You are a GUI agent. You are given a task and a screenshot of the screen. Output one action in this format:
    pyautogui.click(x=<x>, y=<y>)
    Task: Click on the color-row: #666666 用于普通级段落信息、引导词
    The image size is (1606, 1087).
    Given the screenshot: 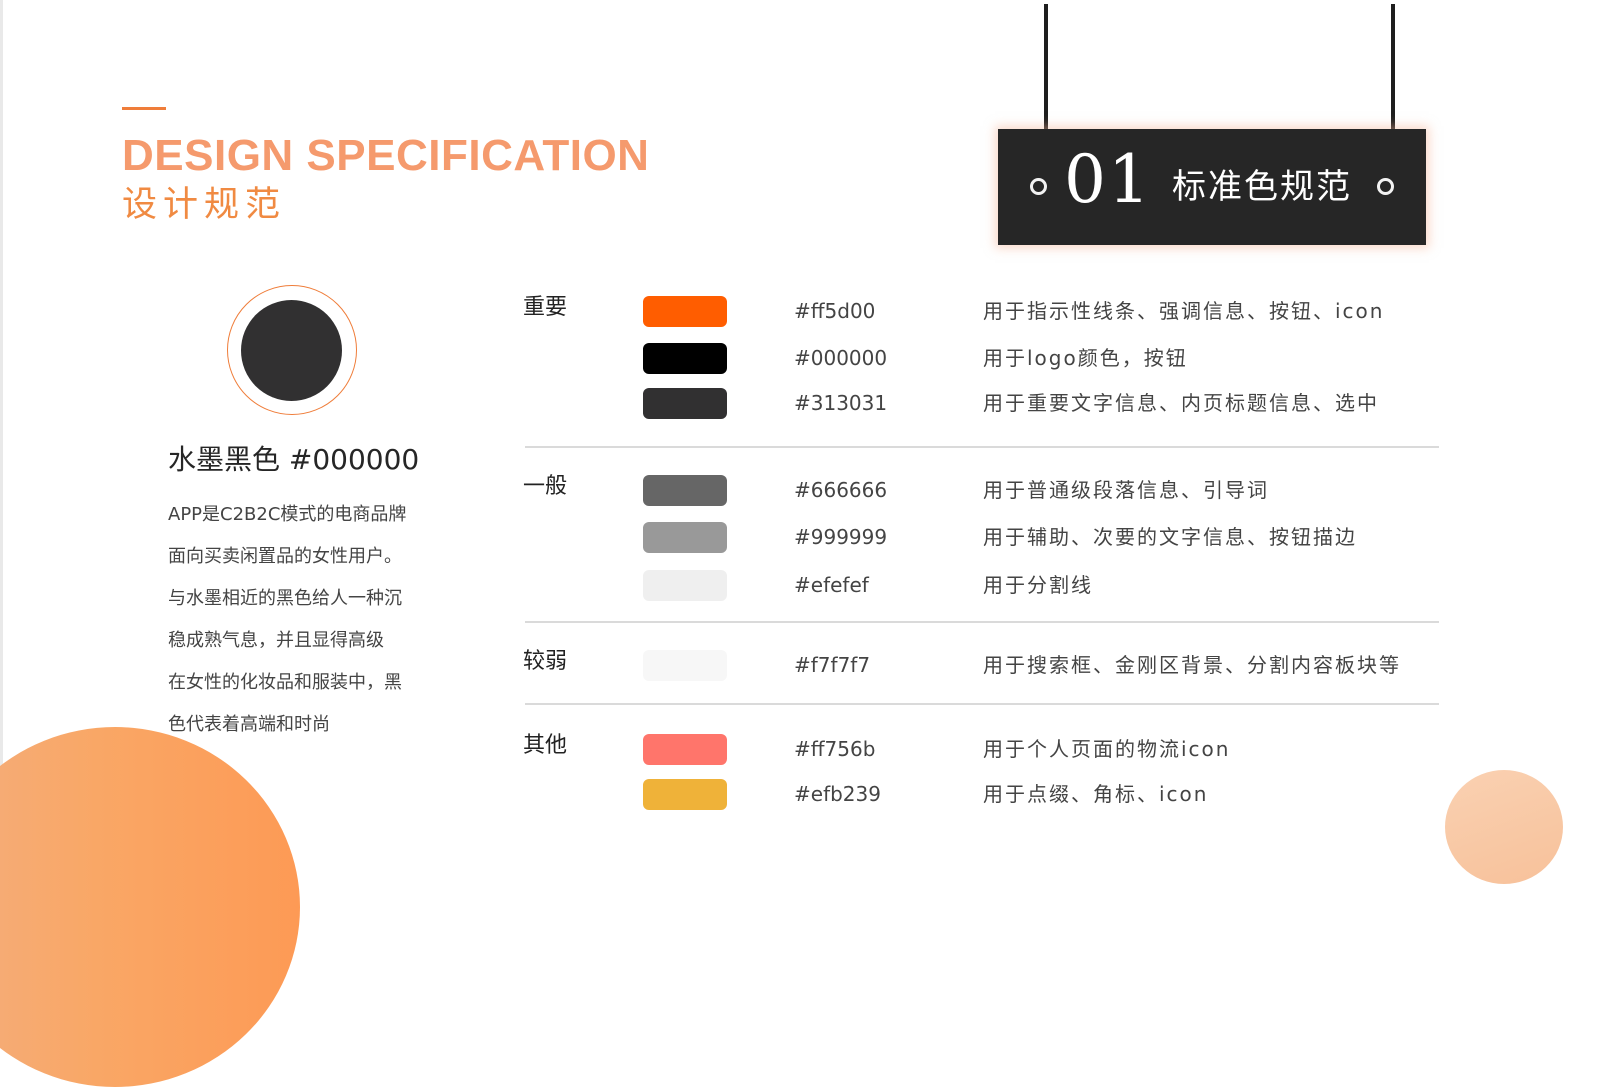 What is the action you would take?
    pyautogui.click(x=803, y=491)
    